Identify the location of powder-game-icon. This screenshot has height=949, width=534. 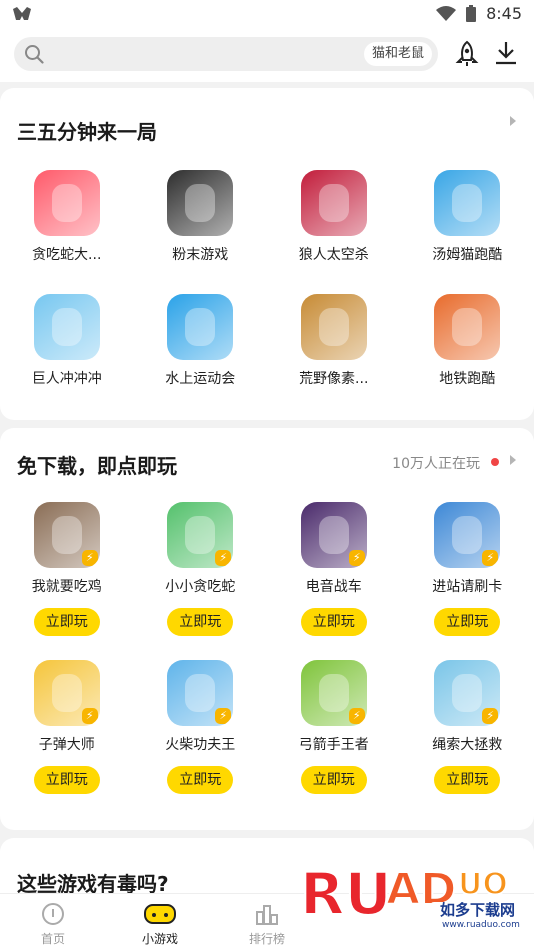
(200, 203).